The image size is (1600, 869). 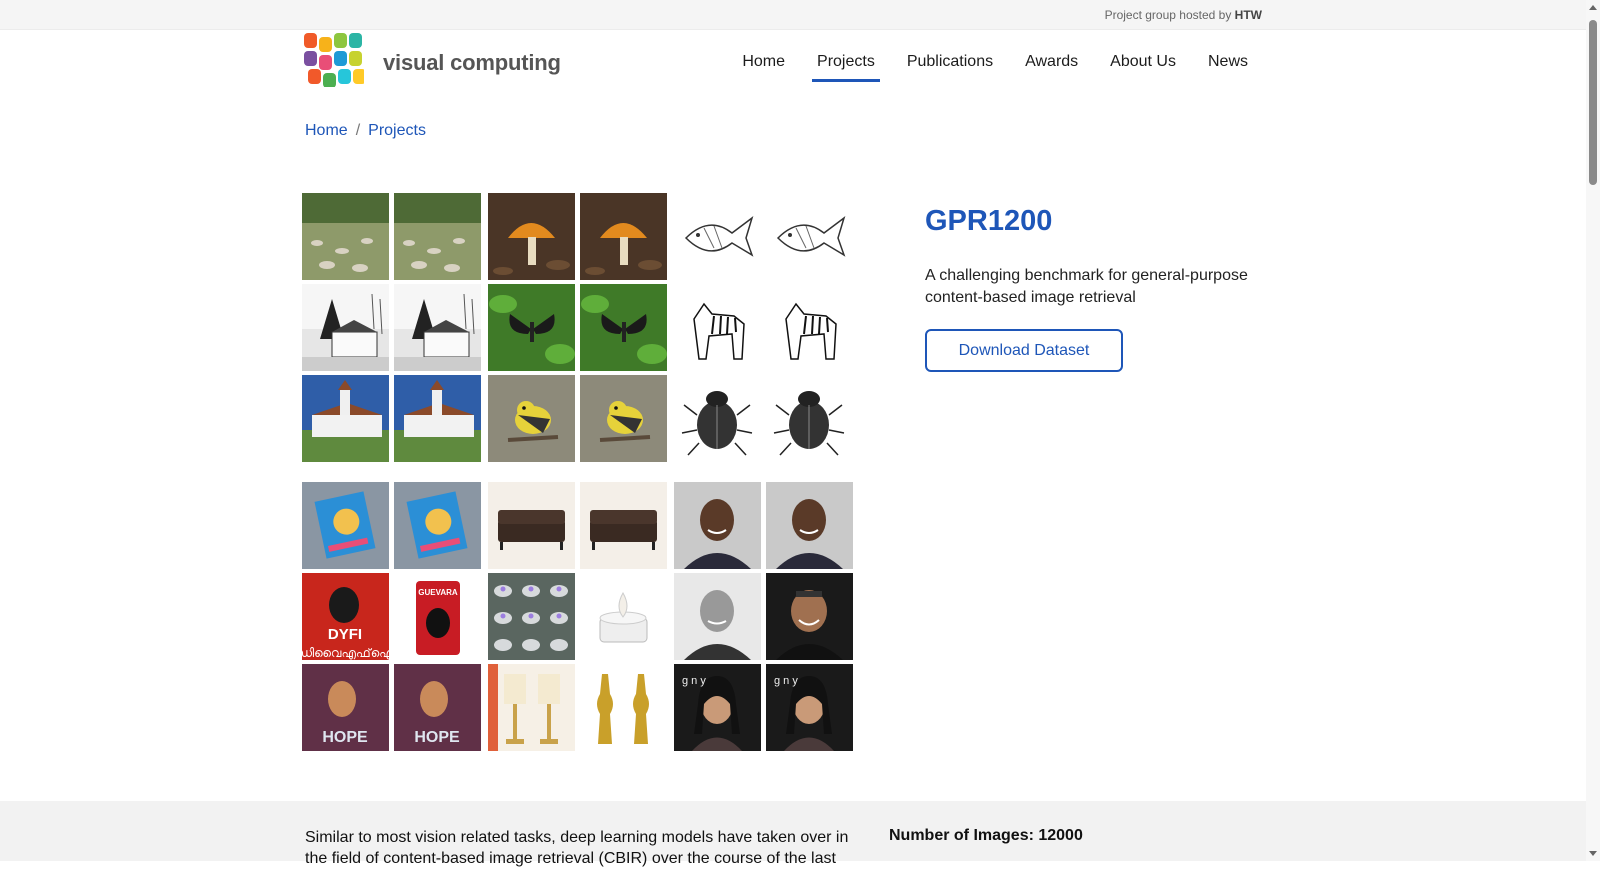 I want to click on mosaic-tile-poster-red-icon: DYFI ഡിവൈഎഫ്ഐ, so click(x=345, y=616).